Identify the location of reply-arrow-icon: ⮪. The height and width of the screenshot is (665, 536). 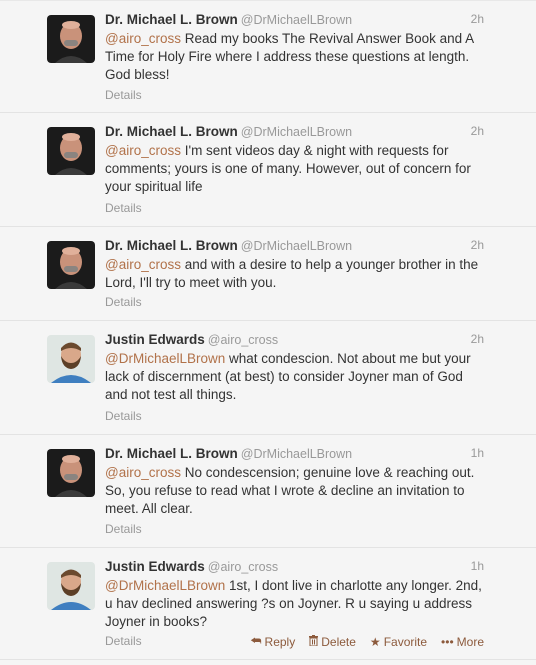
(256, 641).